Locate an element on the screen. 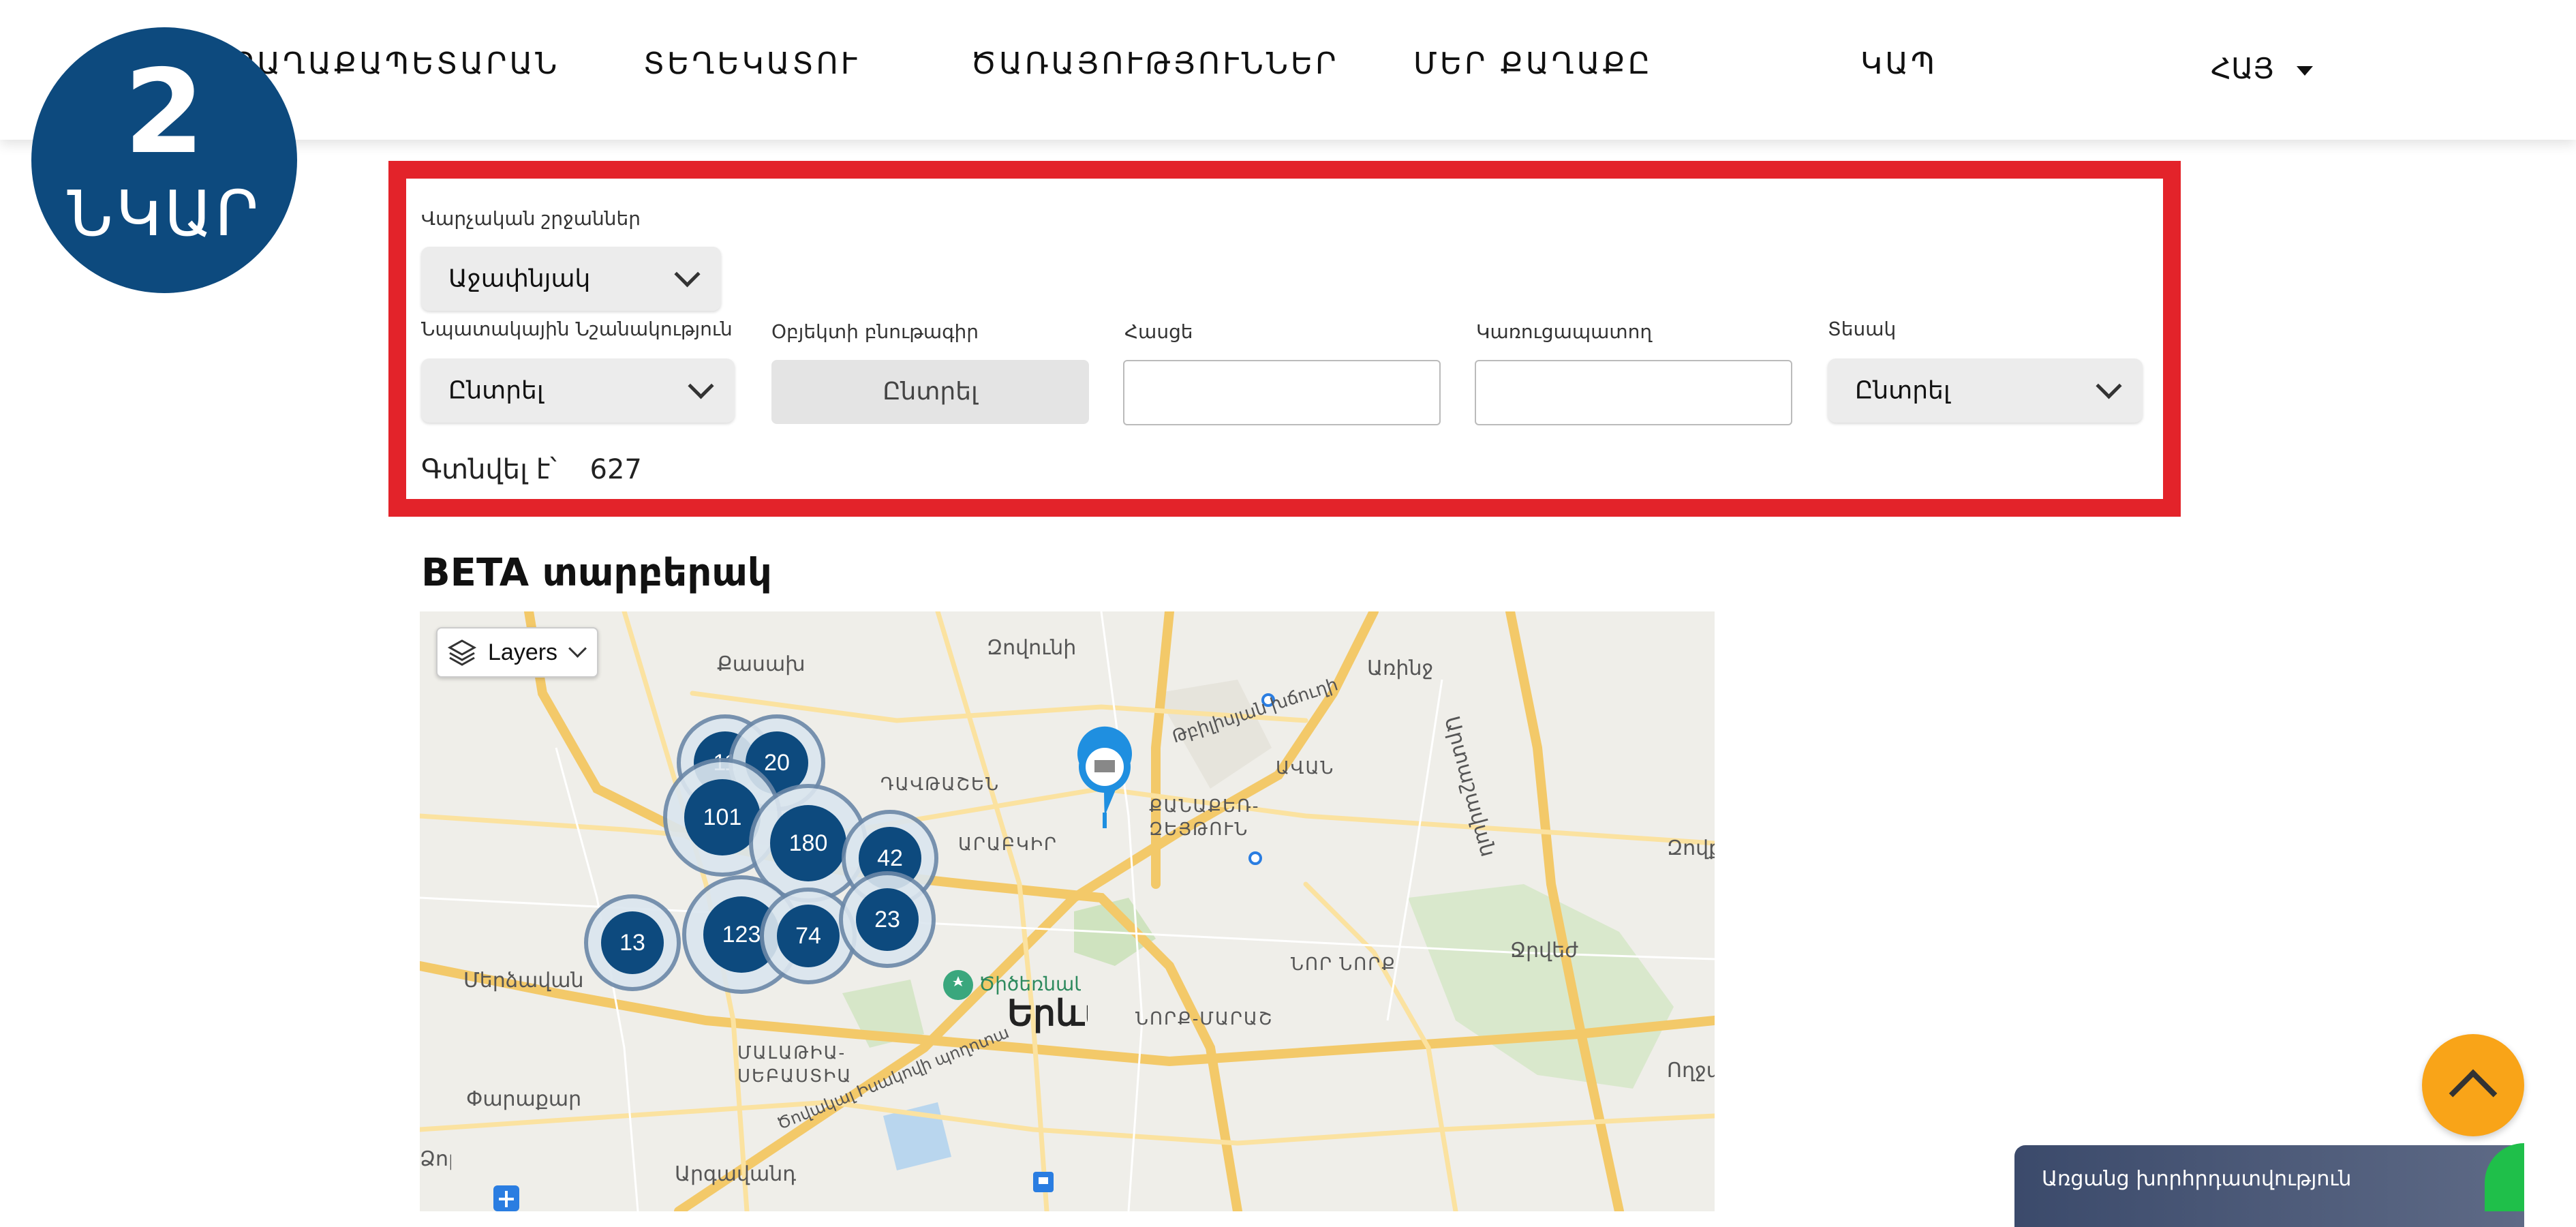 This screenshot has height=1227, width=2576. districts-label: Վարչական շրջաններ is located at coordinates (531, 218).